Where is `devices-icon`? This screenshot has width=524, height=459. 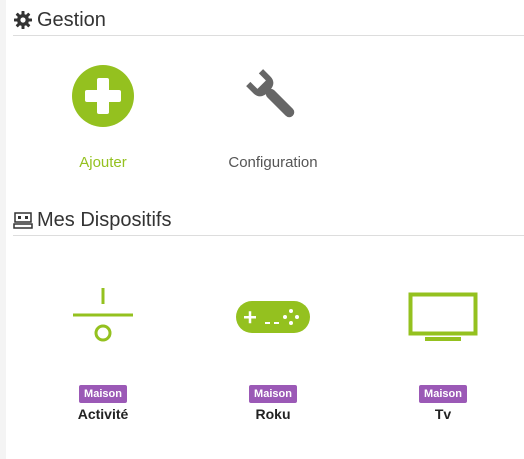
devices-icon is located at coordinates (23, 220).